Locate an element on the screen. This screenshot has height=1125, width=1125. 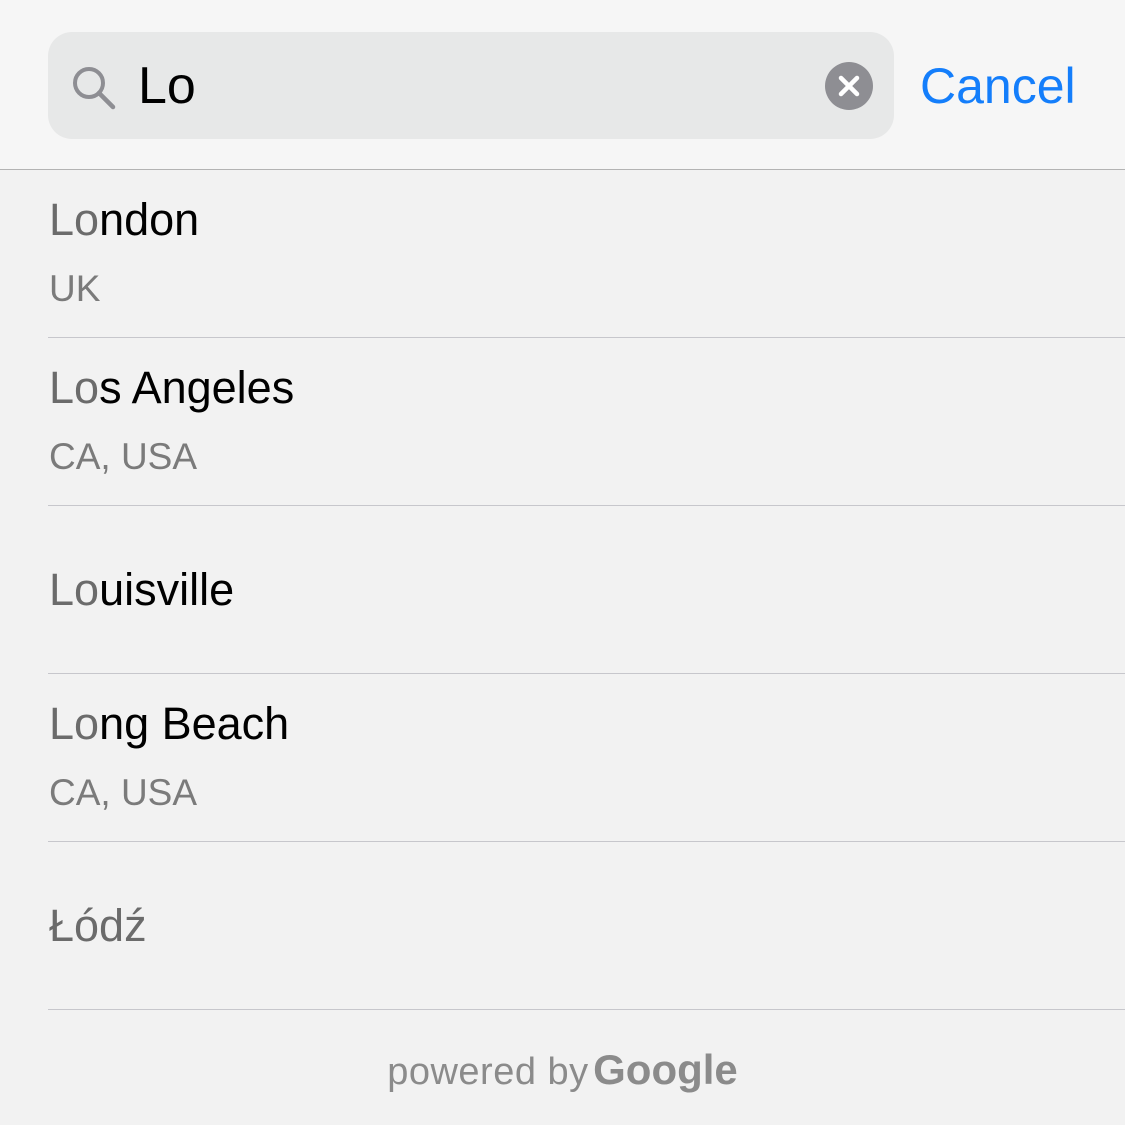
powered-by-label: powered by is located at coordinates (488, 1072).